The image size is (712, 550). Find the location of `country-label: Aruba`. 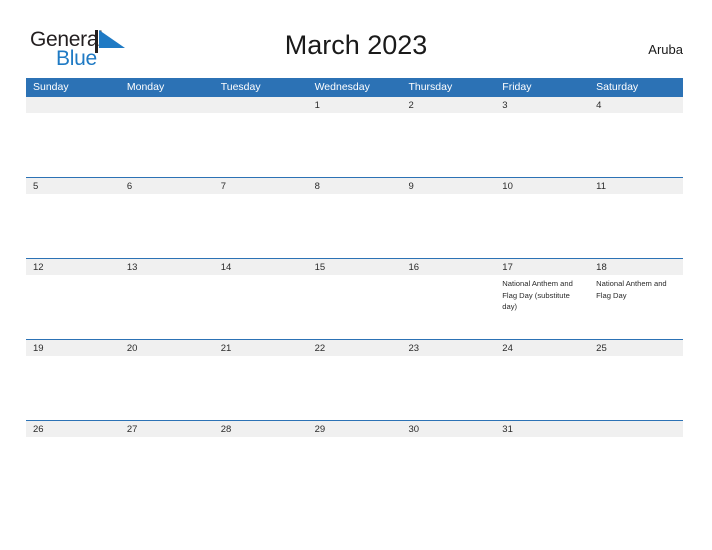

country-label: Aruba is located at coordinates (665, 49).